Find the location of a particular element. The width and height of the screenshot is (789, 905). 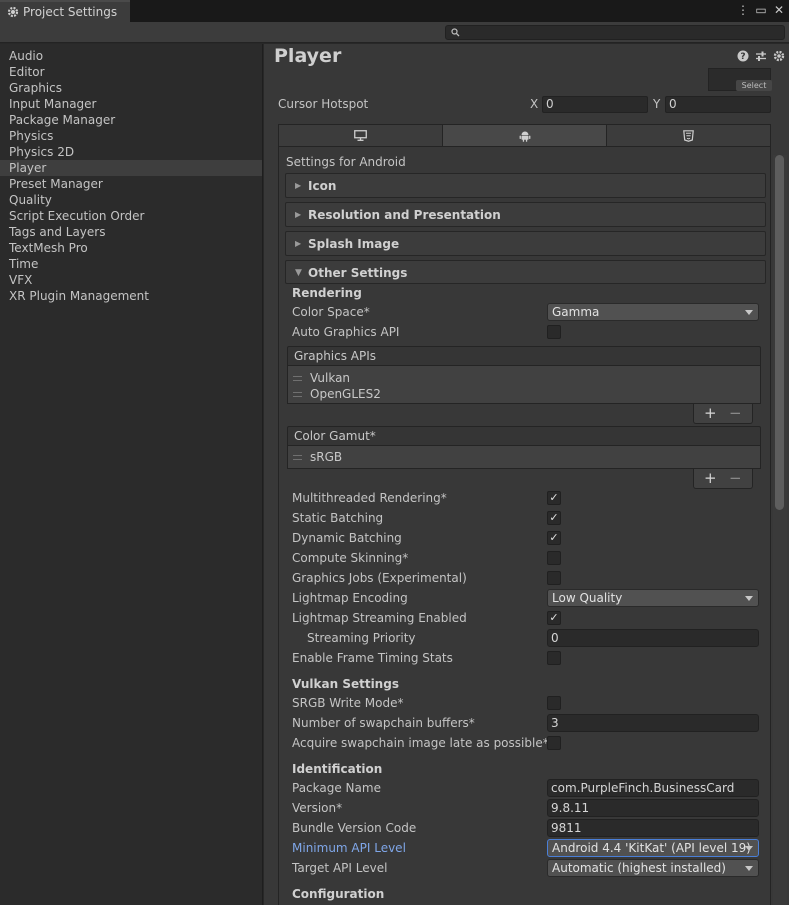

streaming-priority-field: 0 is located at coordinates (653, 638).